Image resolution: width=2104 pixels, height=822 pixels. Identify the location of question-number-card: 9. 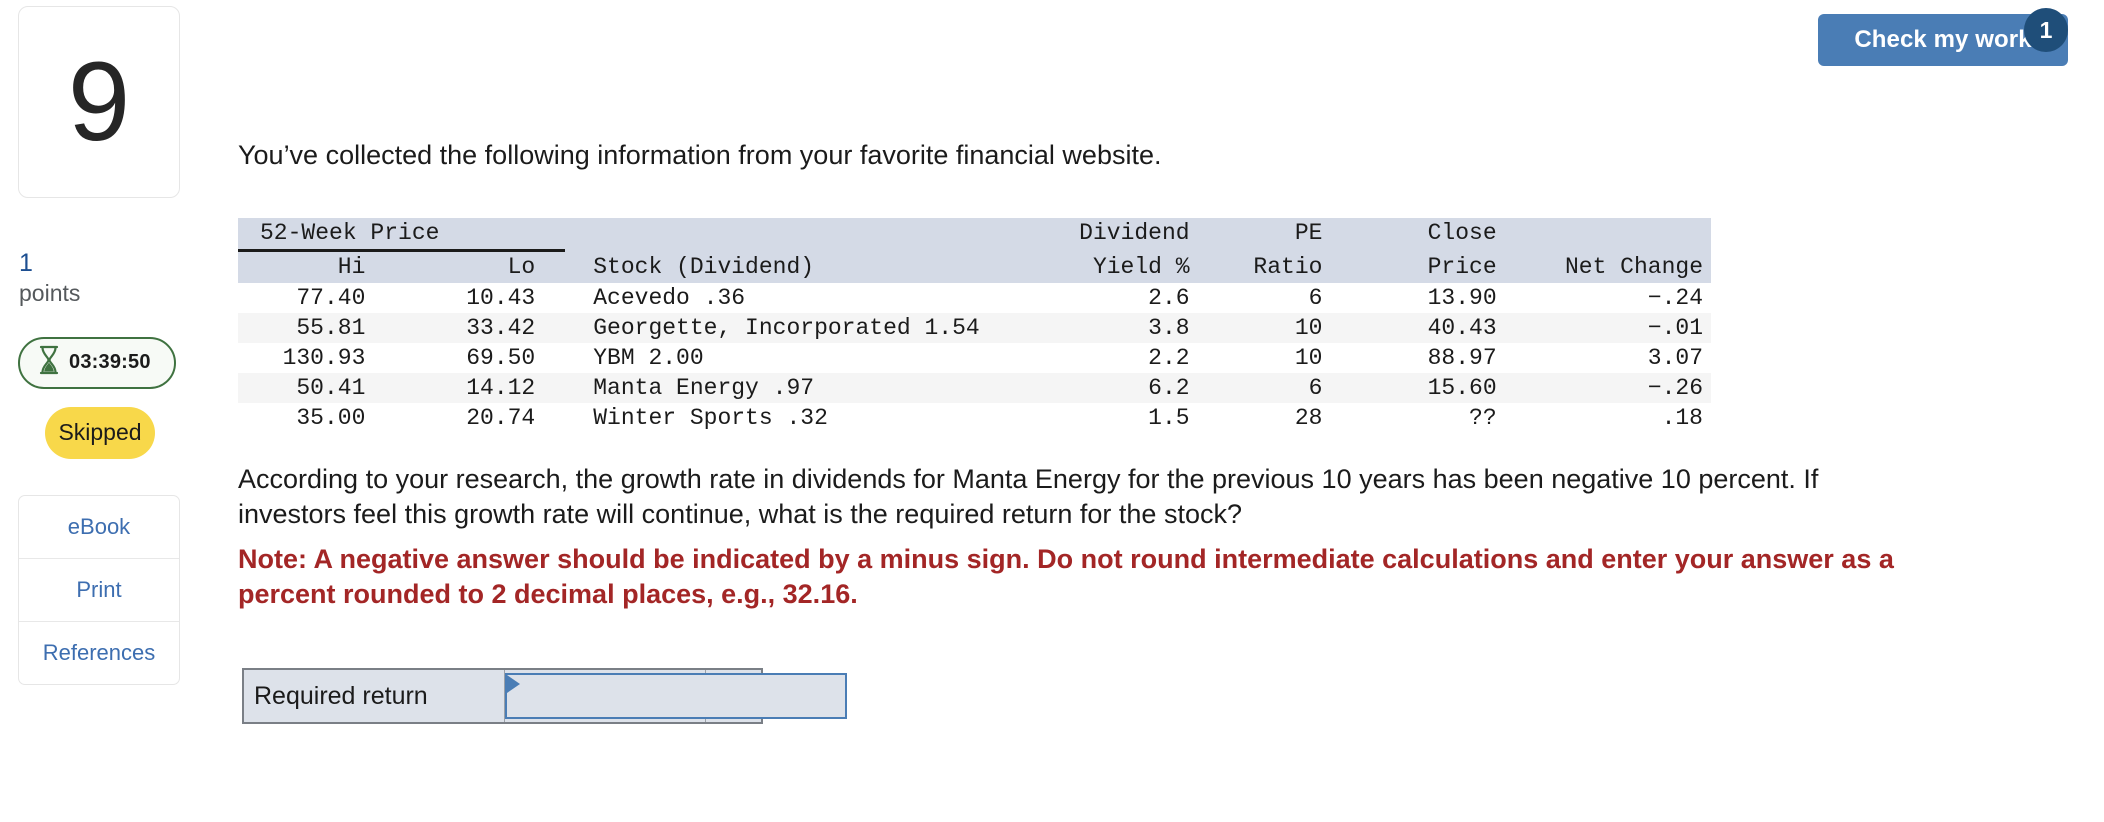
(99, 102).